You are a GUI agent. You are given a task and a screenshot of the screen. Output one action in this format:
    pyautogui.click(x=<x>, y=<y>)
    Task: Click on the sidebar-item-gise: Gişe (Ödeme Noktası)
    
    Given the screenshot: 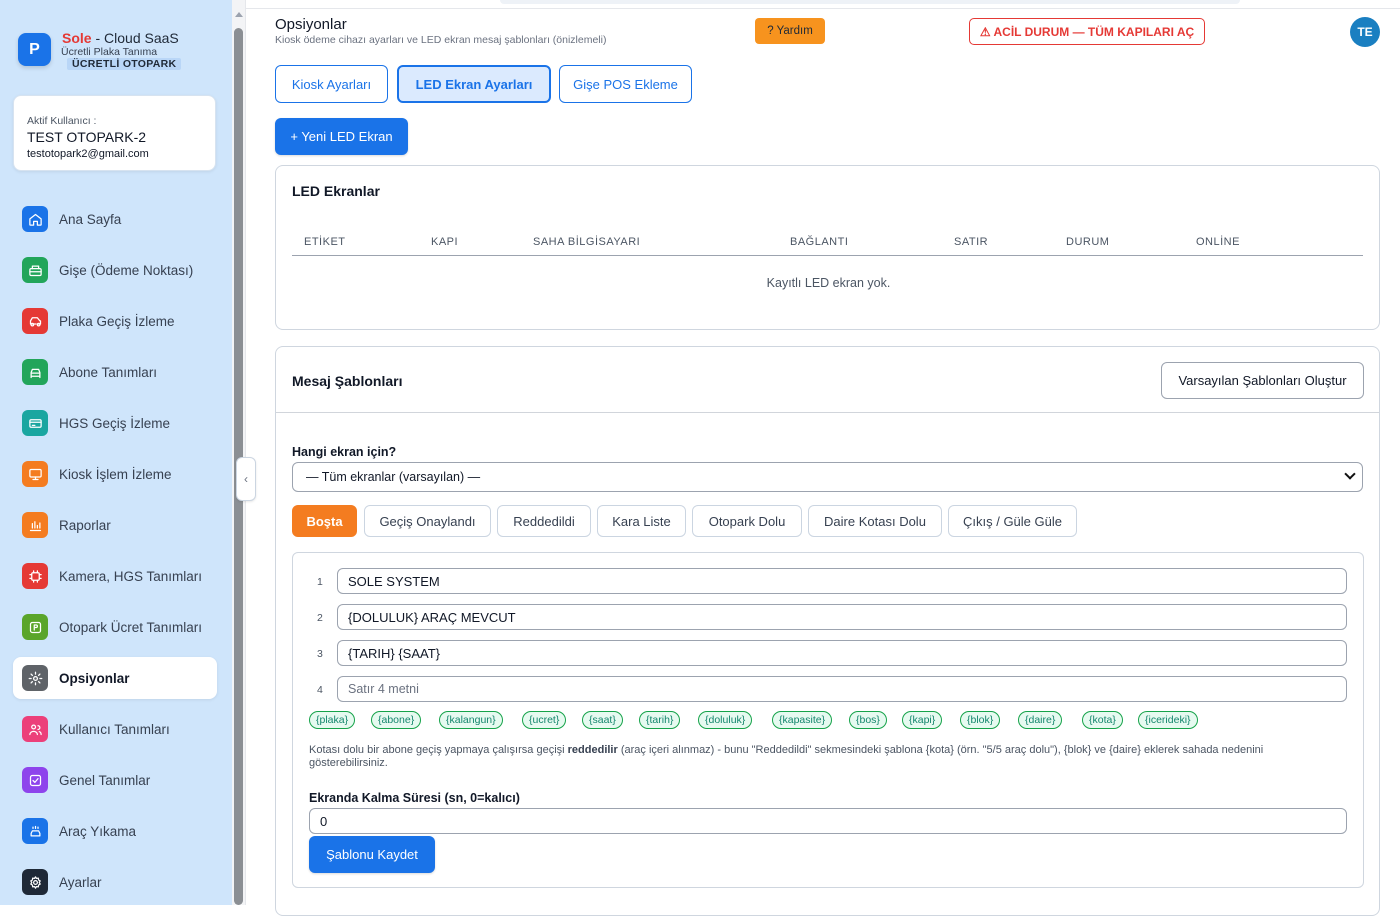 What is the action you would take?
    pyautogui.click(x=115, y=270)
    